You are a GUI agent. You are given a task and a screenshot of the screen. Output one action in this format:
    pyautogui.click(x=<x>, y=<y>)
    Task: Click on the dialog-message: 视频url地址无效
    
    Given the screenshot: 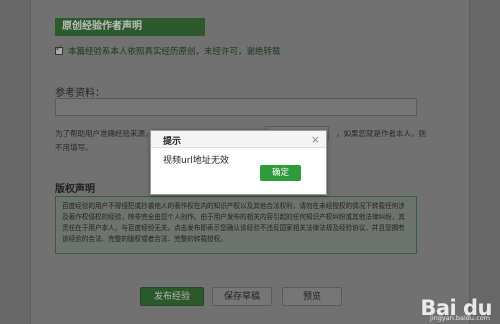 What is the action you would take?
    pyautogui.click(x=196, y=161)
    